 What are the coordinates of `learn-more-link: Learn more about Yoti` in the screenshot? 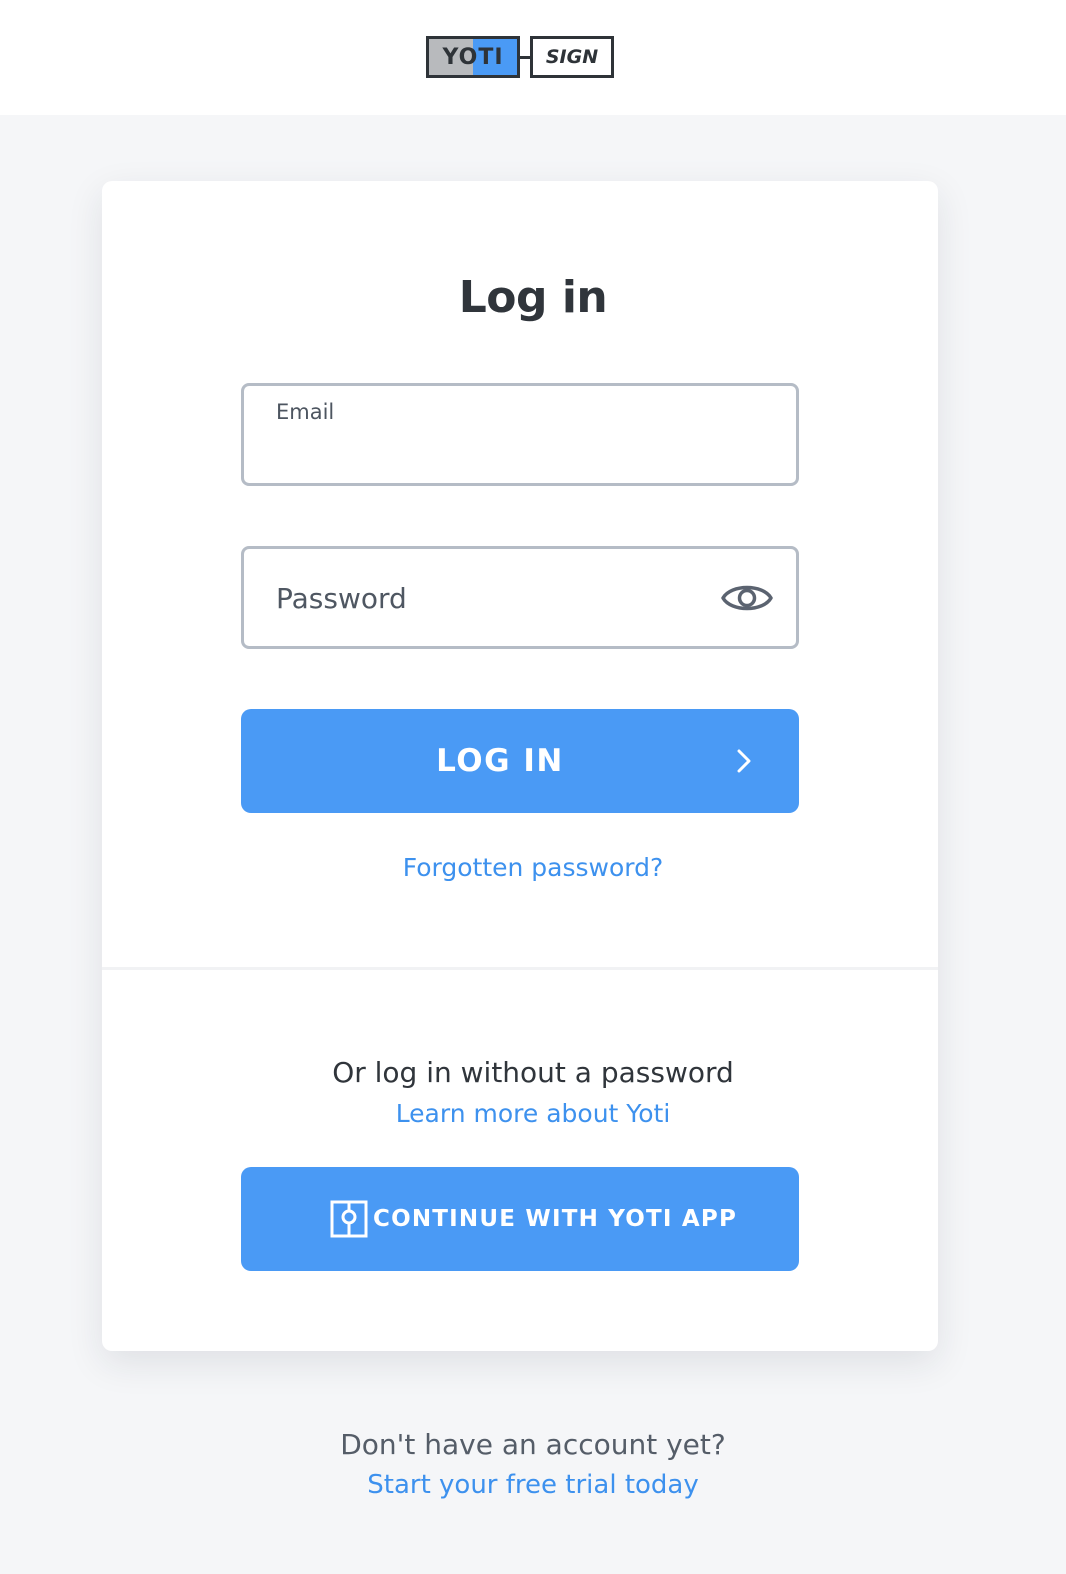 It's located at (533, 1113).